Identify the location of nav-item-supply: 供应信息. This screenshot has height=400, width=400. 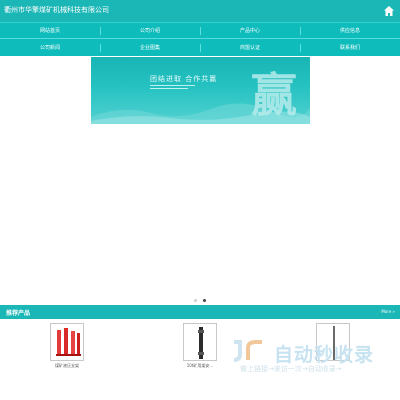
(350, 31).